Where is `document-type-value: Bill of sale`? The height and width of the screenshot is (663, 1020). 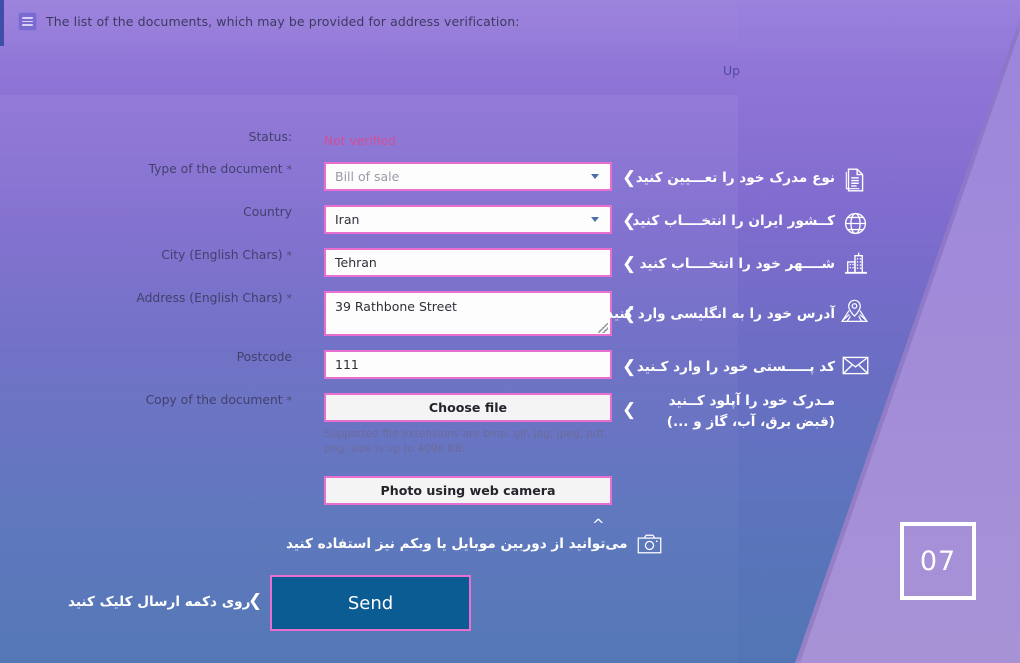
document-type-value: Bill of sale is located at coordinates (367, 176).